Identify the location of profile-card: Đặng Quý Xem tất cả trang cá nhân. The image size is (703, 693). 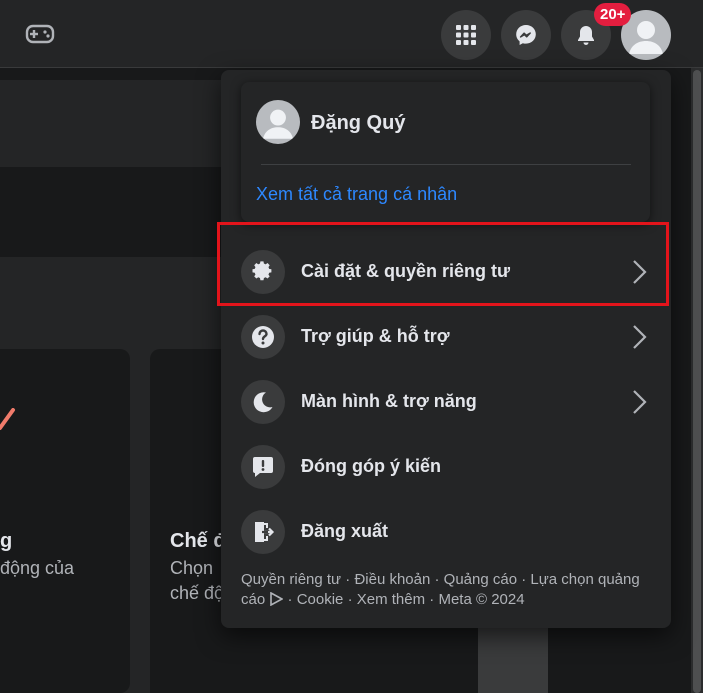
(445, 152).